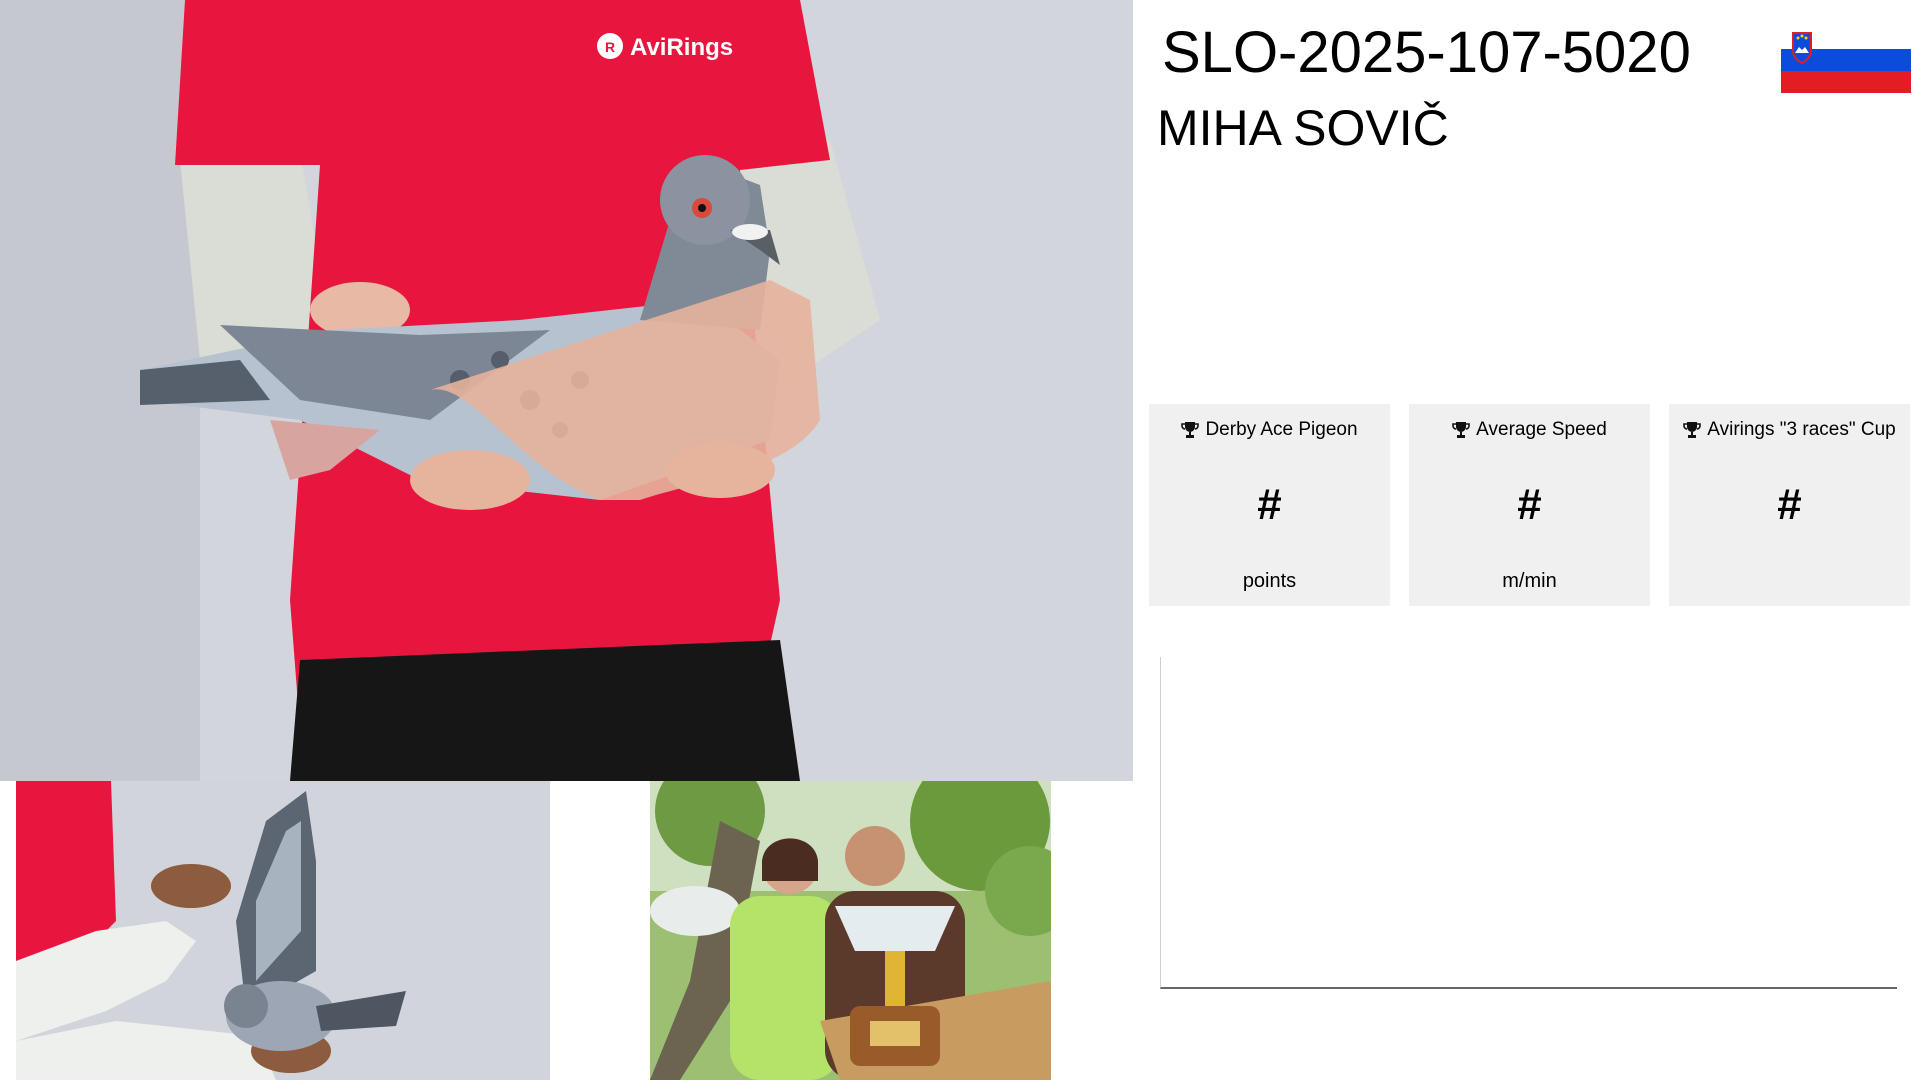  I want to click on slovenia-flag-icon, so click(1846, 60).